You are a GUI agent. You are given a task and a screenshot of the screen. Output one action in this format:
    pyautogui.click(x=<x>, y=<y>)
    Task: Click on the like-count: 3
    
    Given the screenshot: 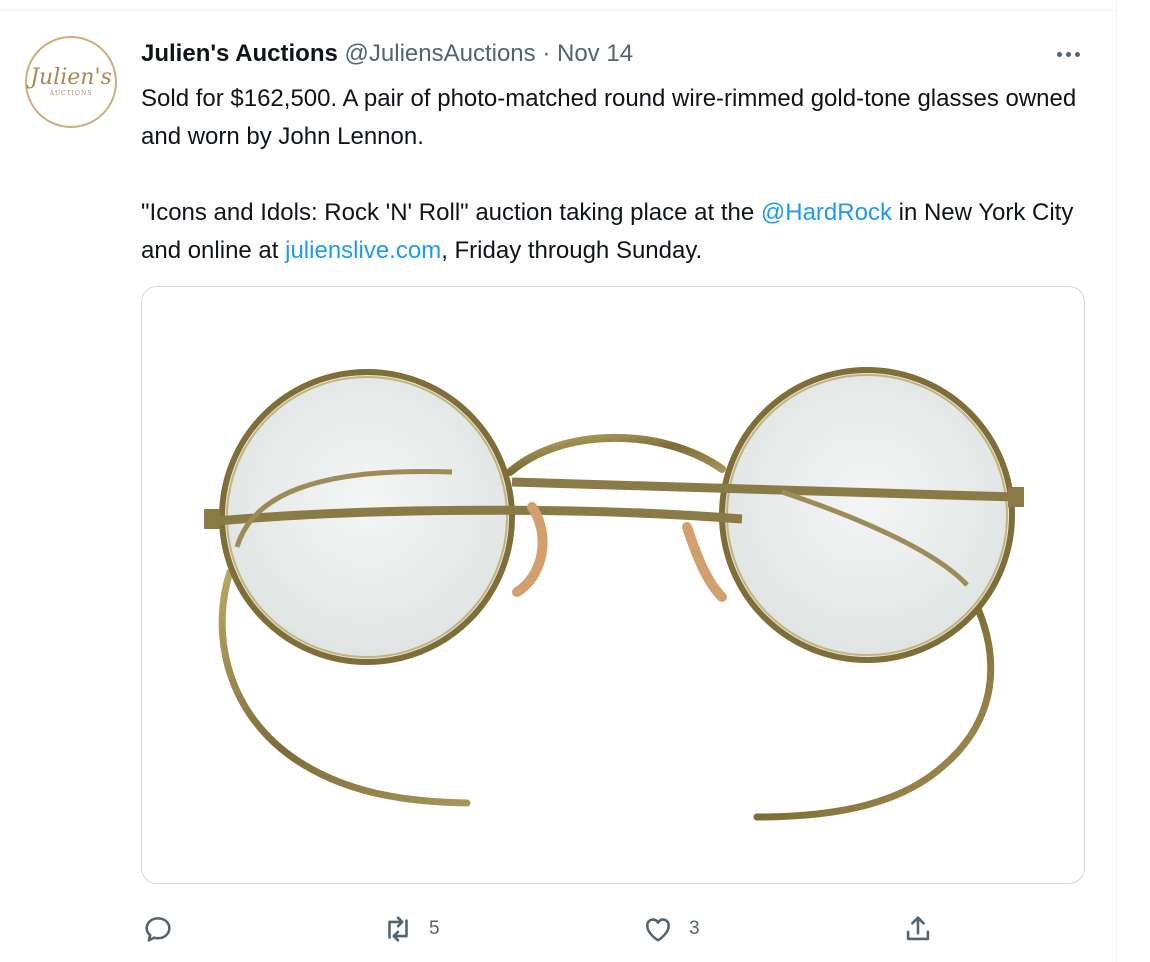 What is the action you would take?
    pyautogui.click(x=694, y=928)
    